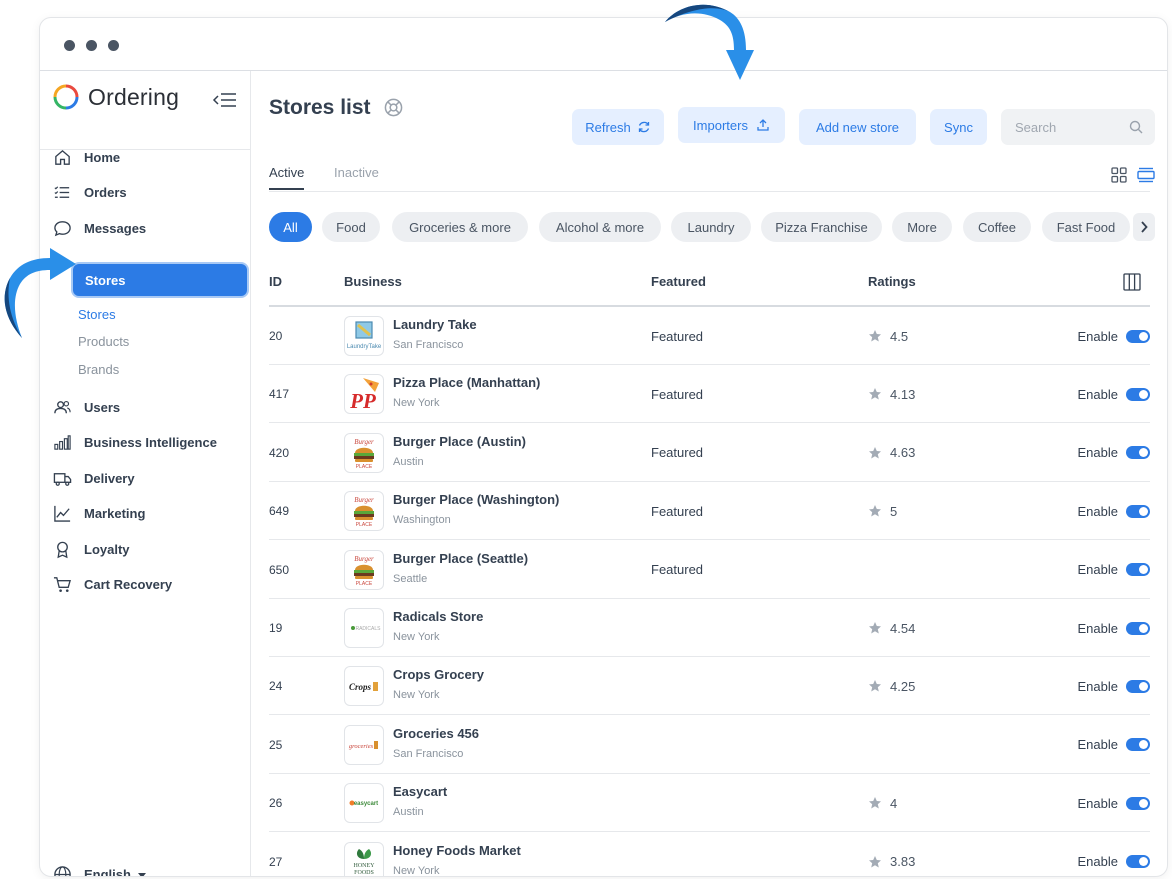 The width and height of the screenshot is (1172, 879). Describe the element at coordinates (62, 871) in the screenshot. I see `globe-icon` at that location.